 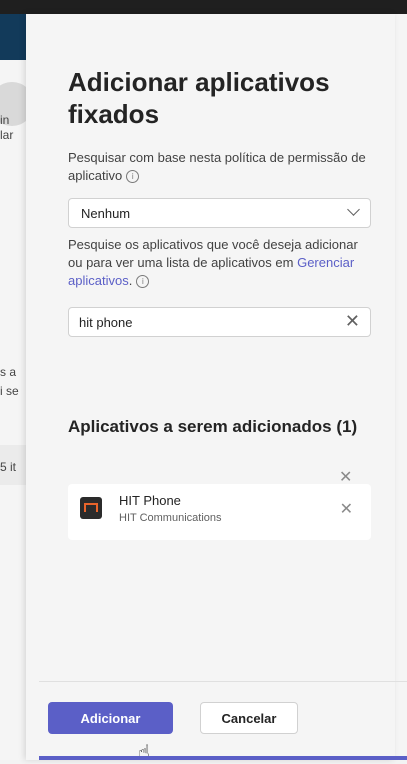 What do you see at coordinates (353, 209) in the screenshot?
I see `chevron-down-icon` at bounding box center [353, 209].